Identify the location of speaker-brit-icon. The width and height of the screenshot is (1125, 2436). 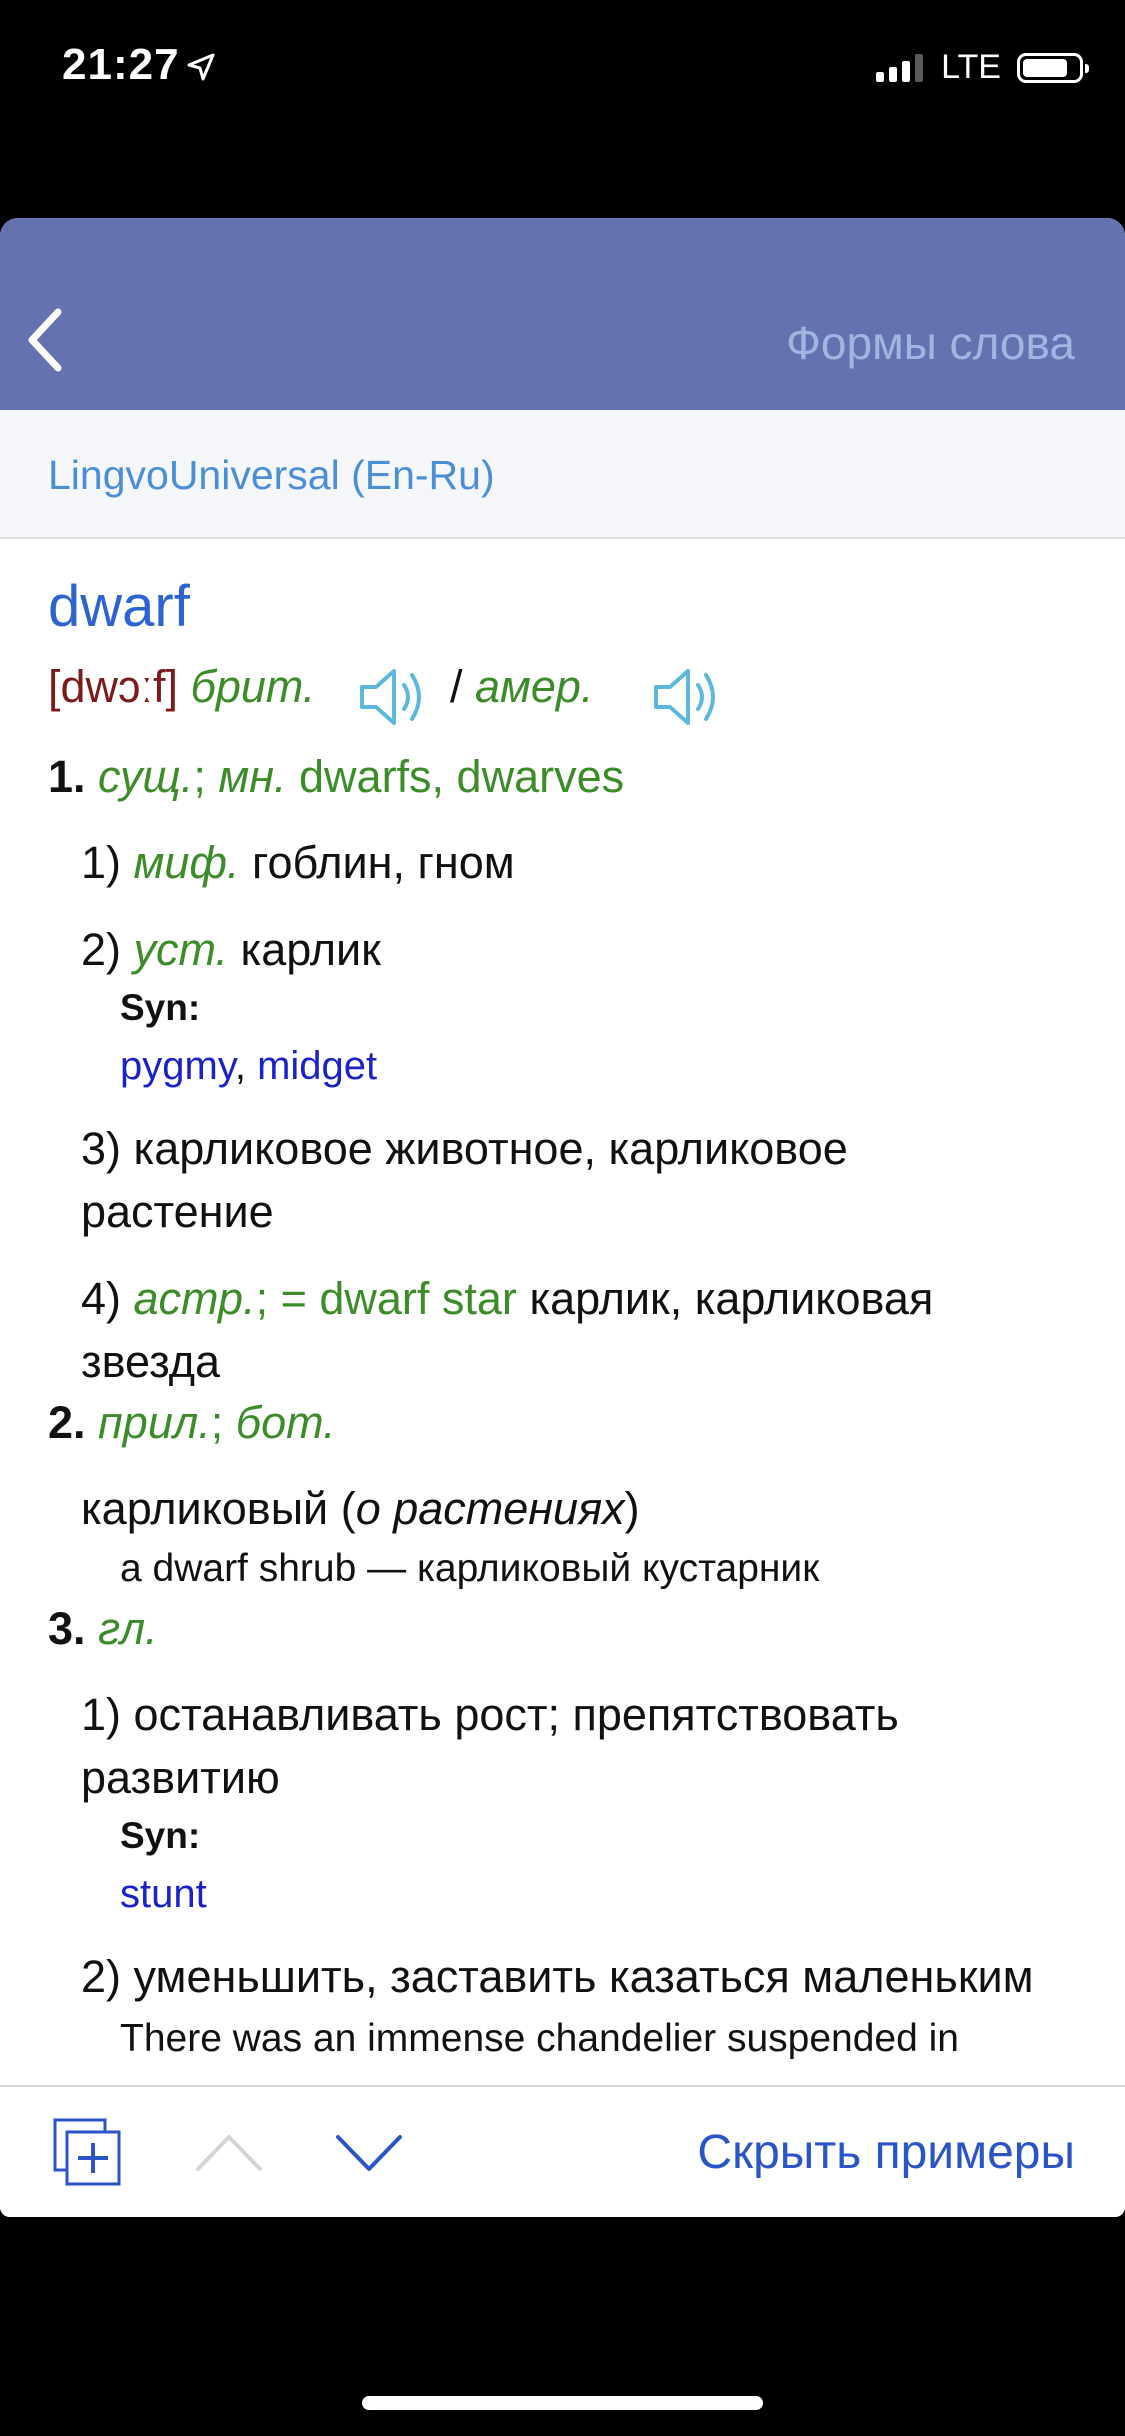
(394, 697).